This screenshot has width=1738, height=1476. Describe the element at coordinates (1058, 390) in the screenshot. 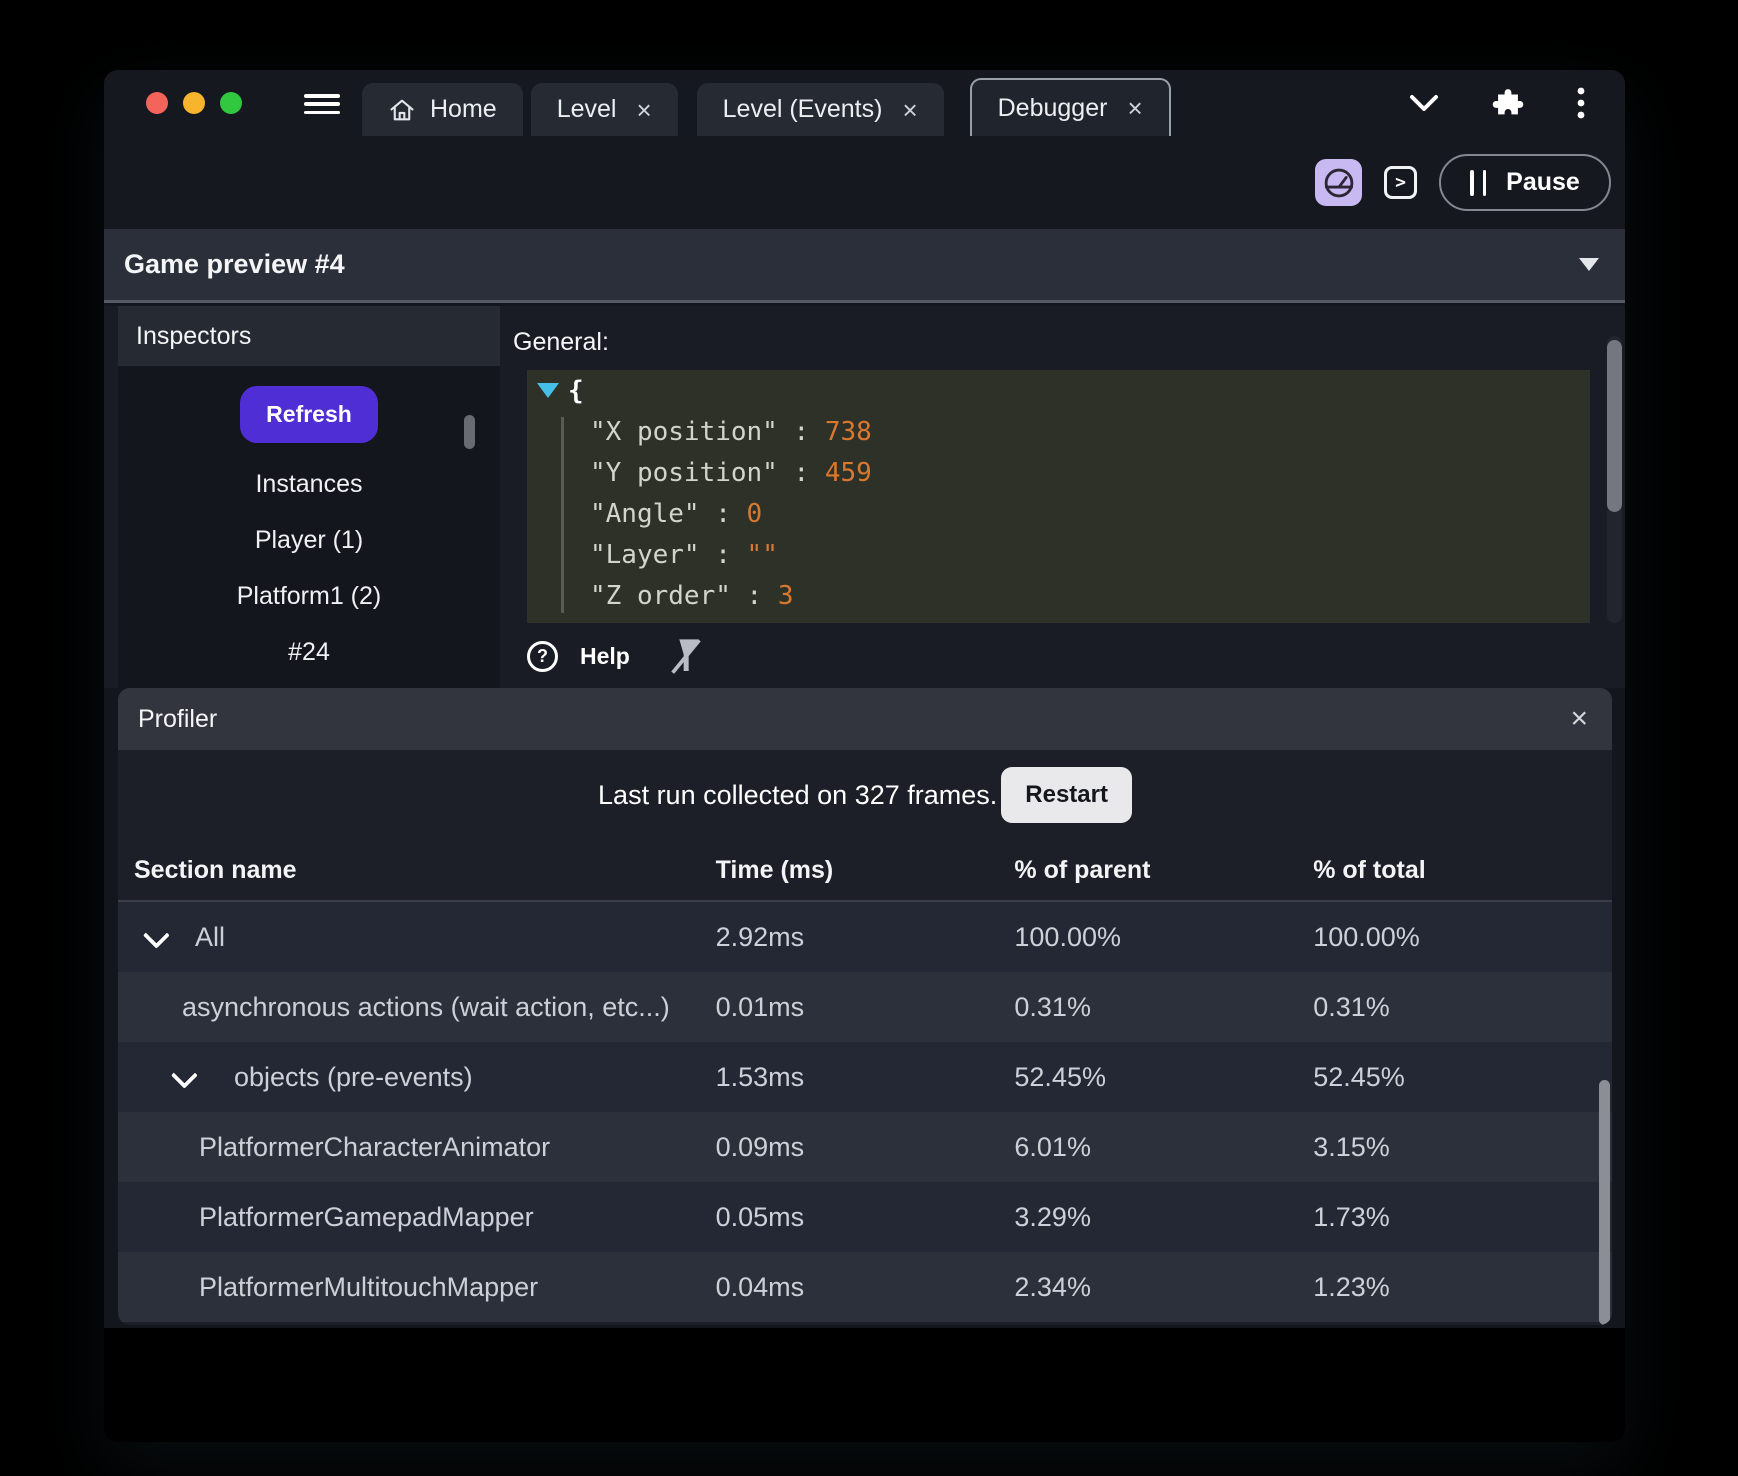

I see `json-root-line: {` at that location.